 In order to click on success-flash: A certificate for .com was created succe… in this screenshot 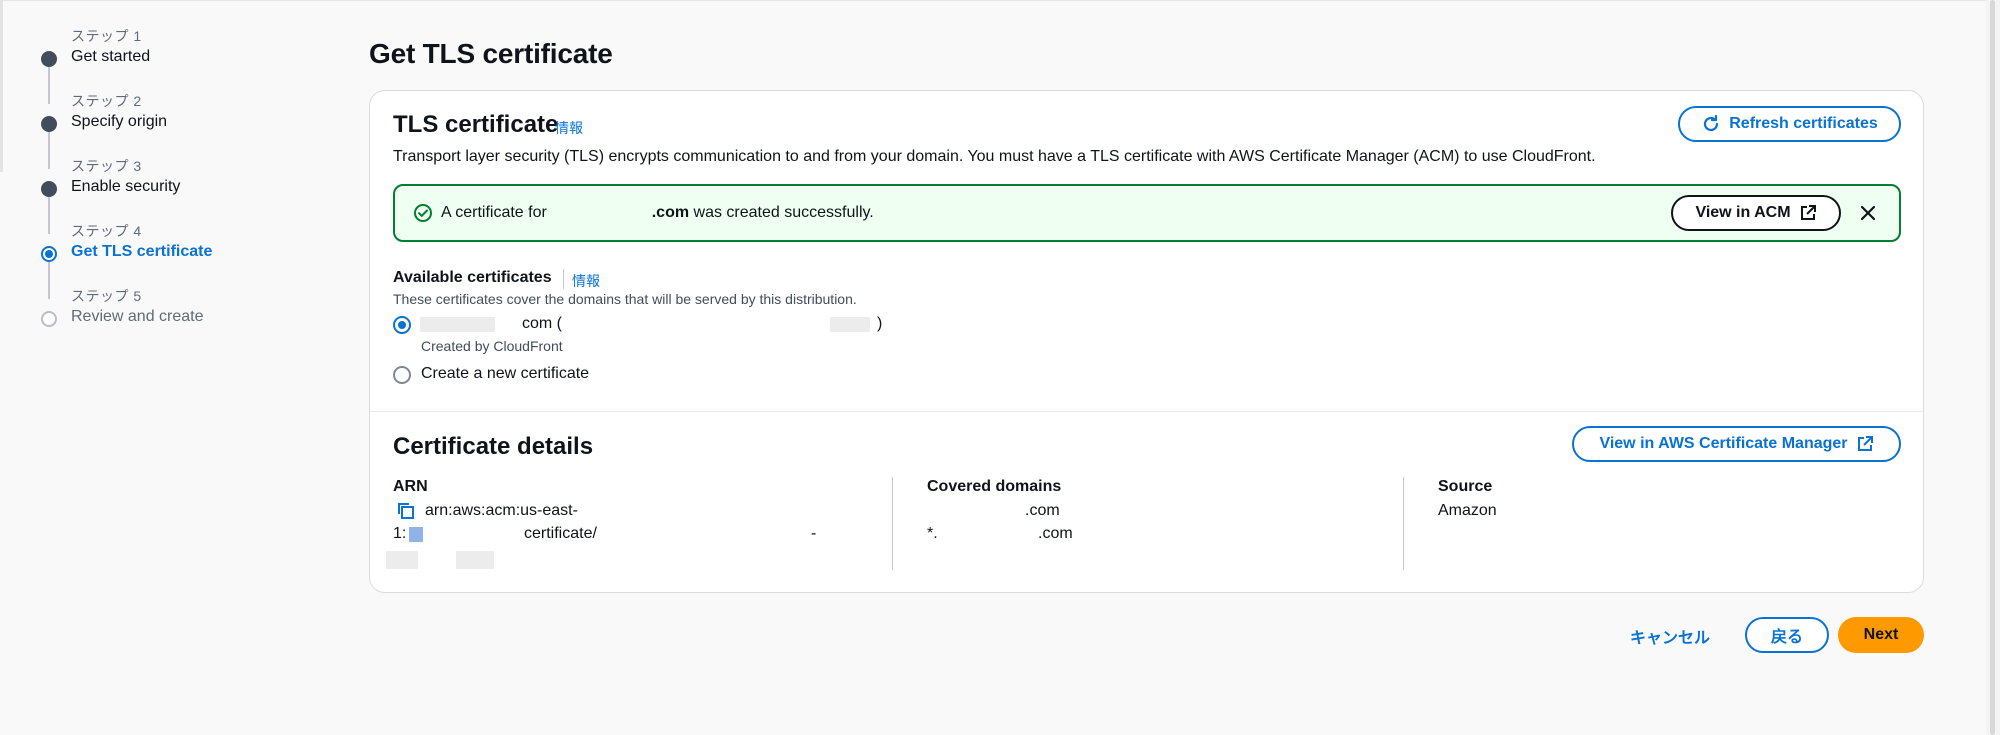, I will do `click(1147, 213)`.